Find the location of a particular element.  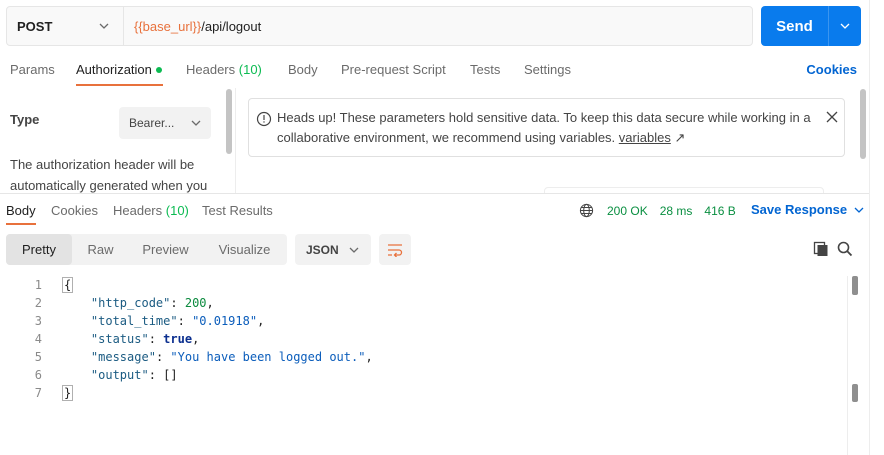

code-content: { is located at coordinates (58, 285).